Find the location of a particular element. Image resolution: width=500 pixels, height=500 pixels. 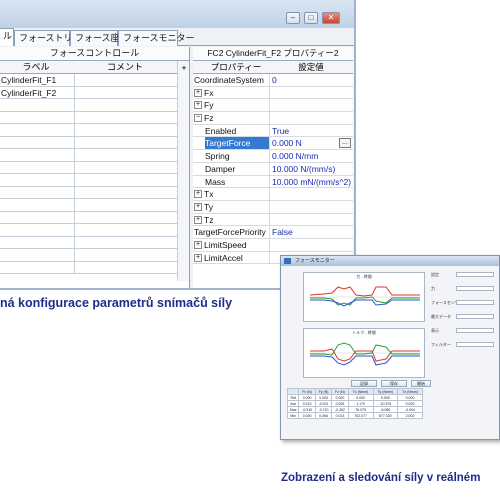

column-header-label: ラベル is located at coordinates (36, 67).